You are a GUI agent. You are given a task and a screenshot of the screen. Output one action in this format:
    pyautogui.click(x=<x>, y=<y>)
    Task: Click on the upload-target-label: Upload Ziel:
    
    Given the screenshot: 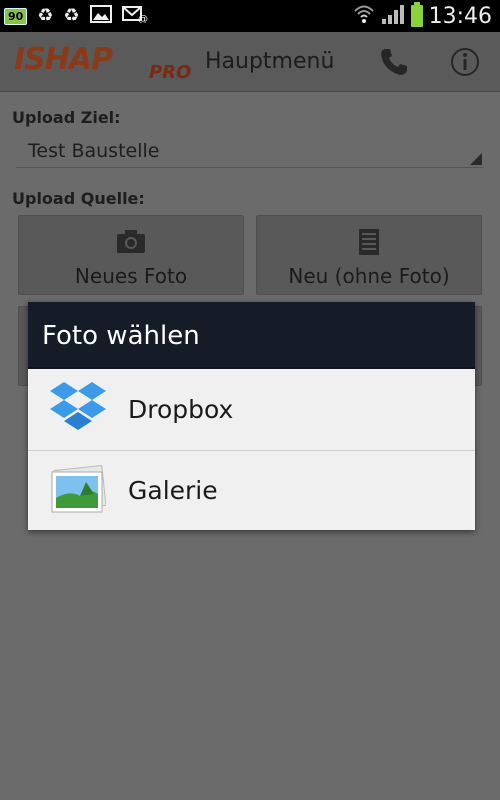 What is the action you would take?
    pyautogui.click(x=66, y=117)
    